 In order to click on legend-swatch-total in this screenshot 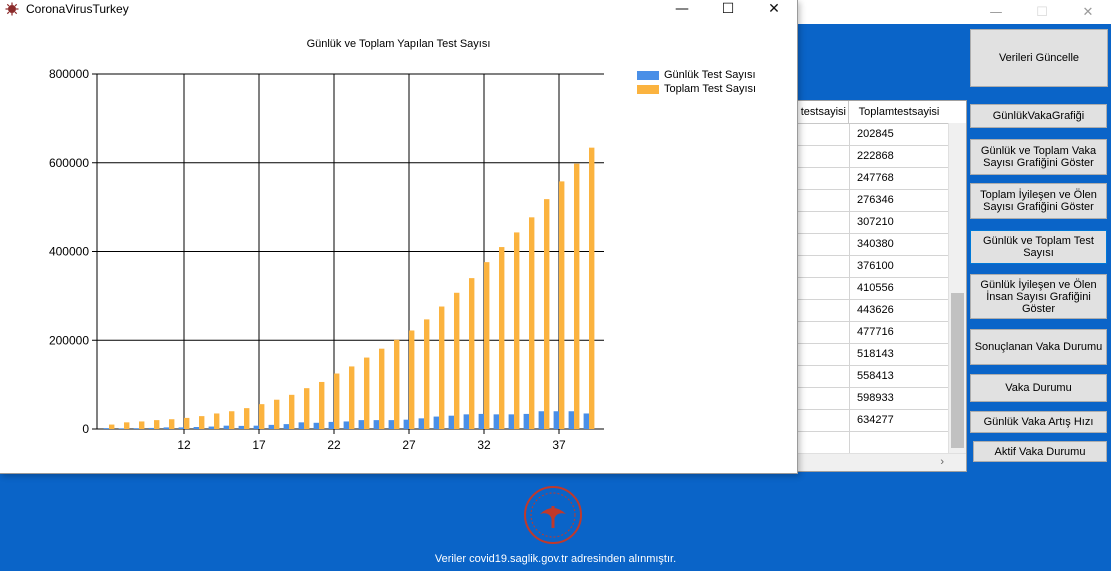, I will do `click(648, 89)`.